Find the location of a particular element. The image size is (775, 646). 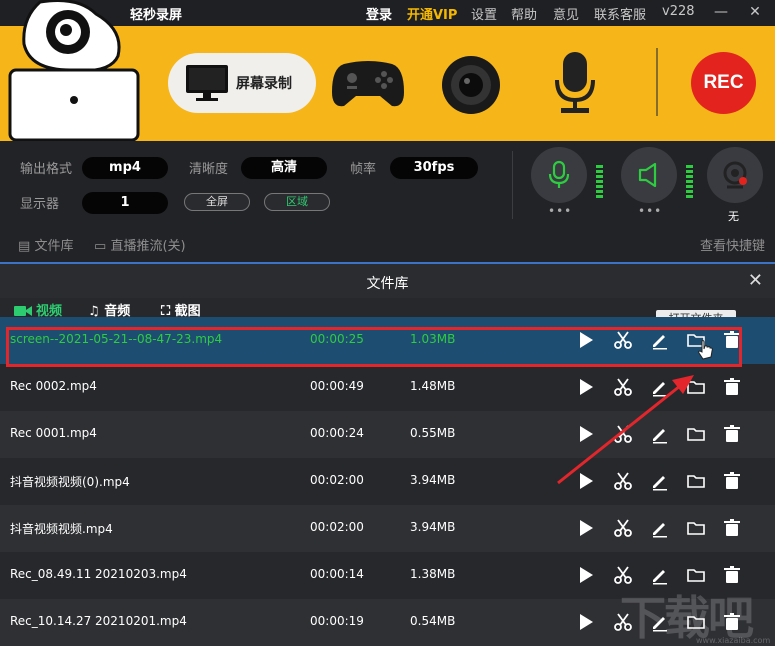

speaker-more-icon: ••• is located at coordinates (650, 211).